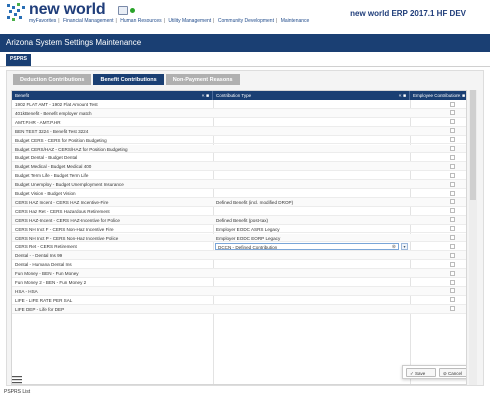 The image size is (490, 400). What do you see at coordinates (67, 9) in the screenshot?
I see `brand-name: new world` at bounding box center [67, 9].